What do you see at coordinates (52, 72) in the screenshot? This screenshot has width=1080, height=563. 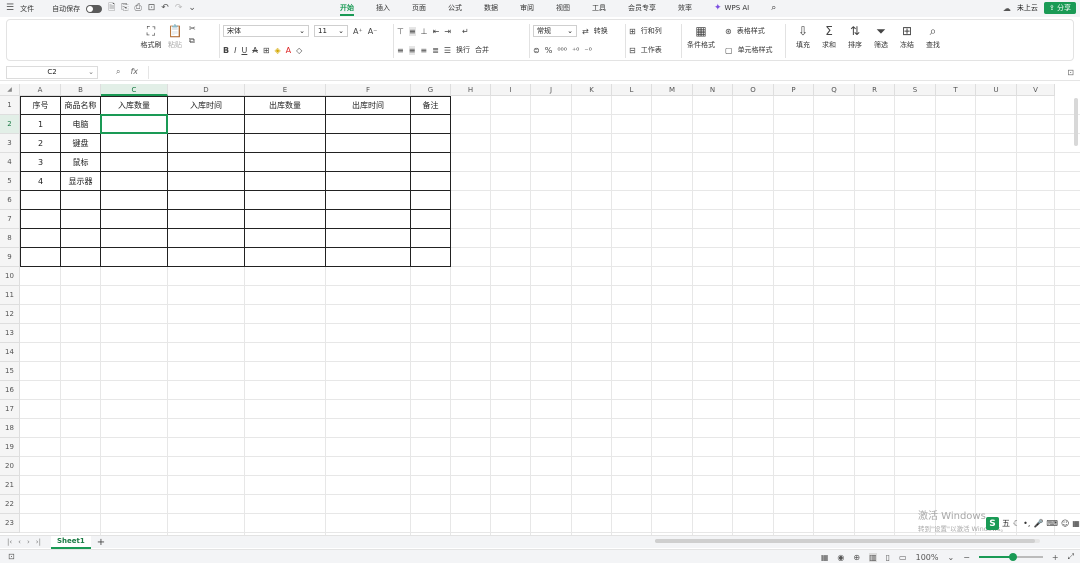 I see `name-box: C2 ⌄` at bounding box center [52, 72].